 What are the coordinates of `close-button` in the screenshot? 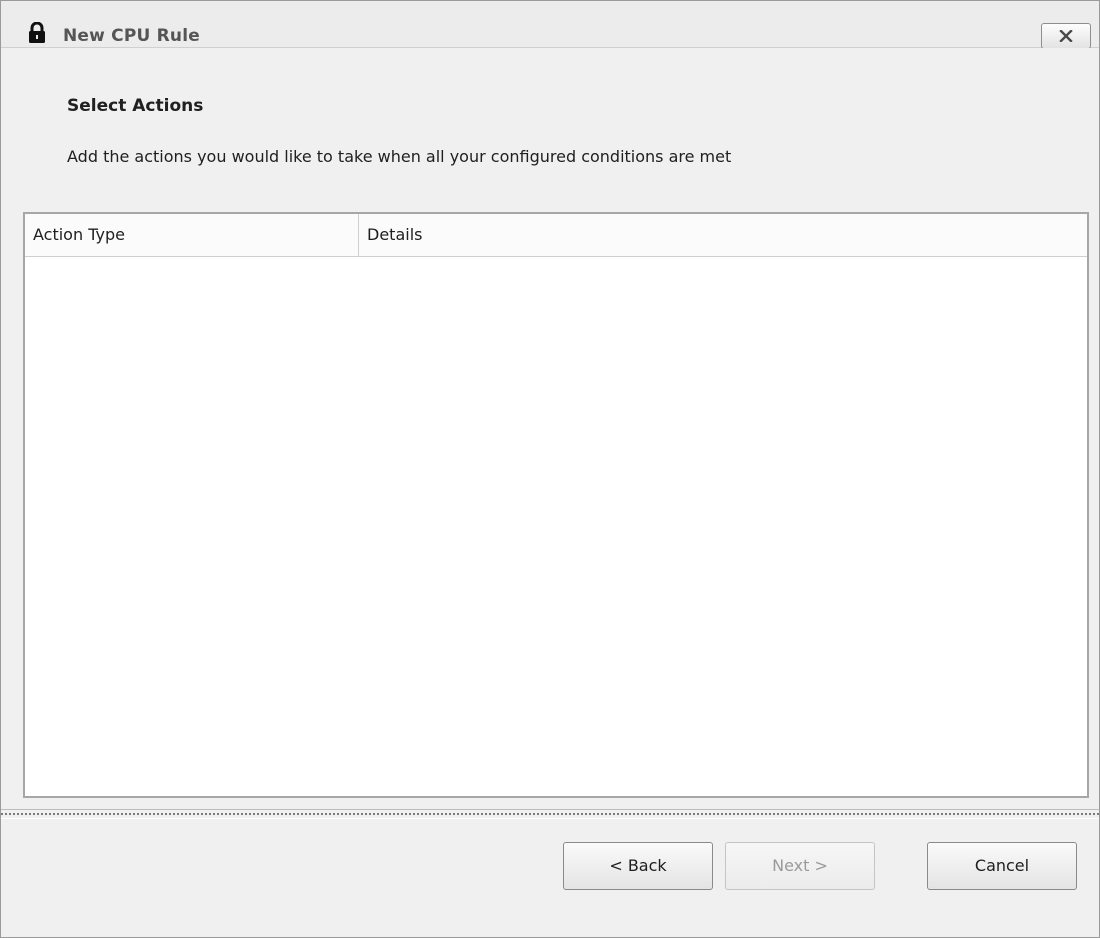 It's located at (1066, 36).